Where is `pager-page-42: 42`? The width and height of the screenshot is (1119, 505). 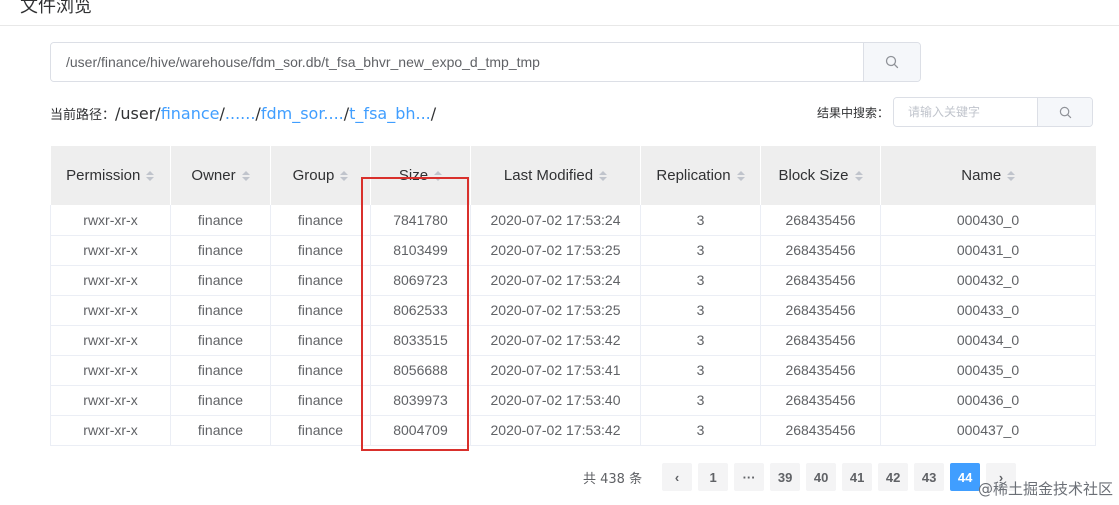 pager-page-42: 42 is located at coordinates (893, 477).